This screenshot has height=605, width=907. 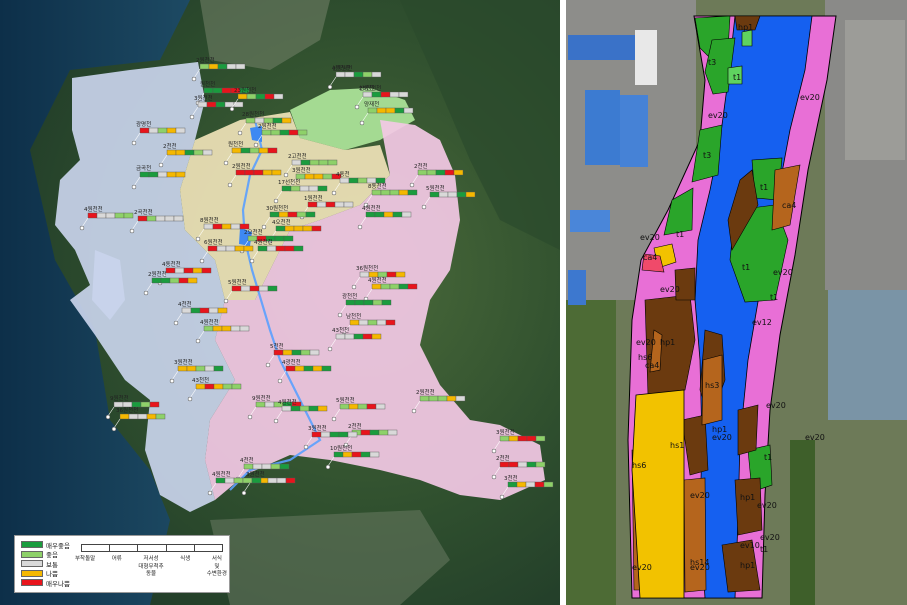 What do you see at coordinates (207, 84) in the screenshot?
I see `site-label: 원천천` at bounding box center [207, 84].